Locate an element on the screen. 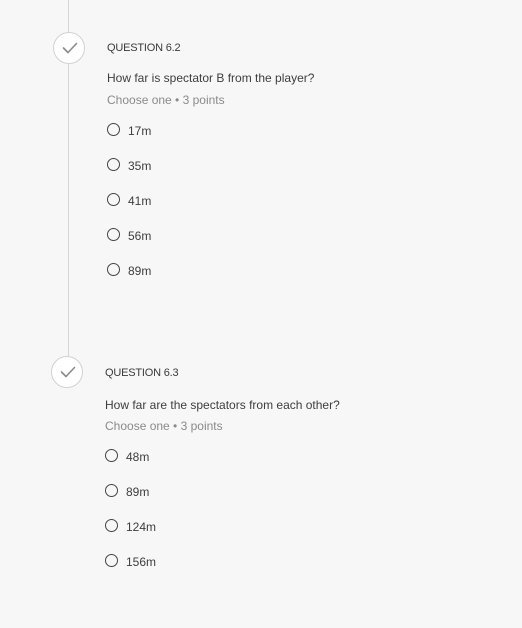 Image resolution: width=522 pixels, height=628 pixels. question-prompt: How far is spectator B from the player? is located at coordinates (211, 78).